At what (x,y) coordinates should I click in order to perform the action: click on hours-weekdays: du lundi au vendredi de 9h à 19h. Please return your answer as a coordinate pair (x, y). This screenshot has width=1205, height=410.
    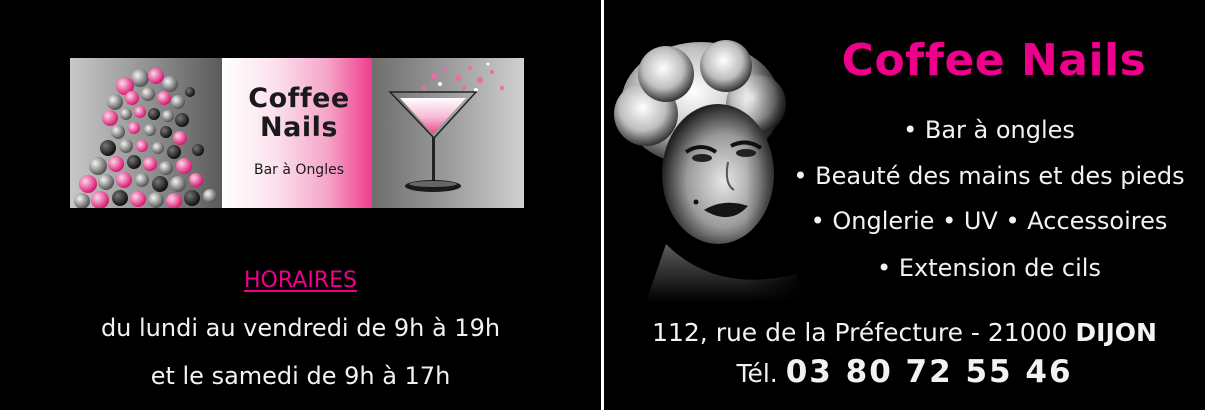
    Looking at the image, I should click on (300, 328).